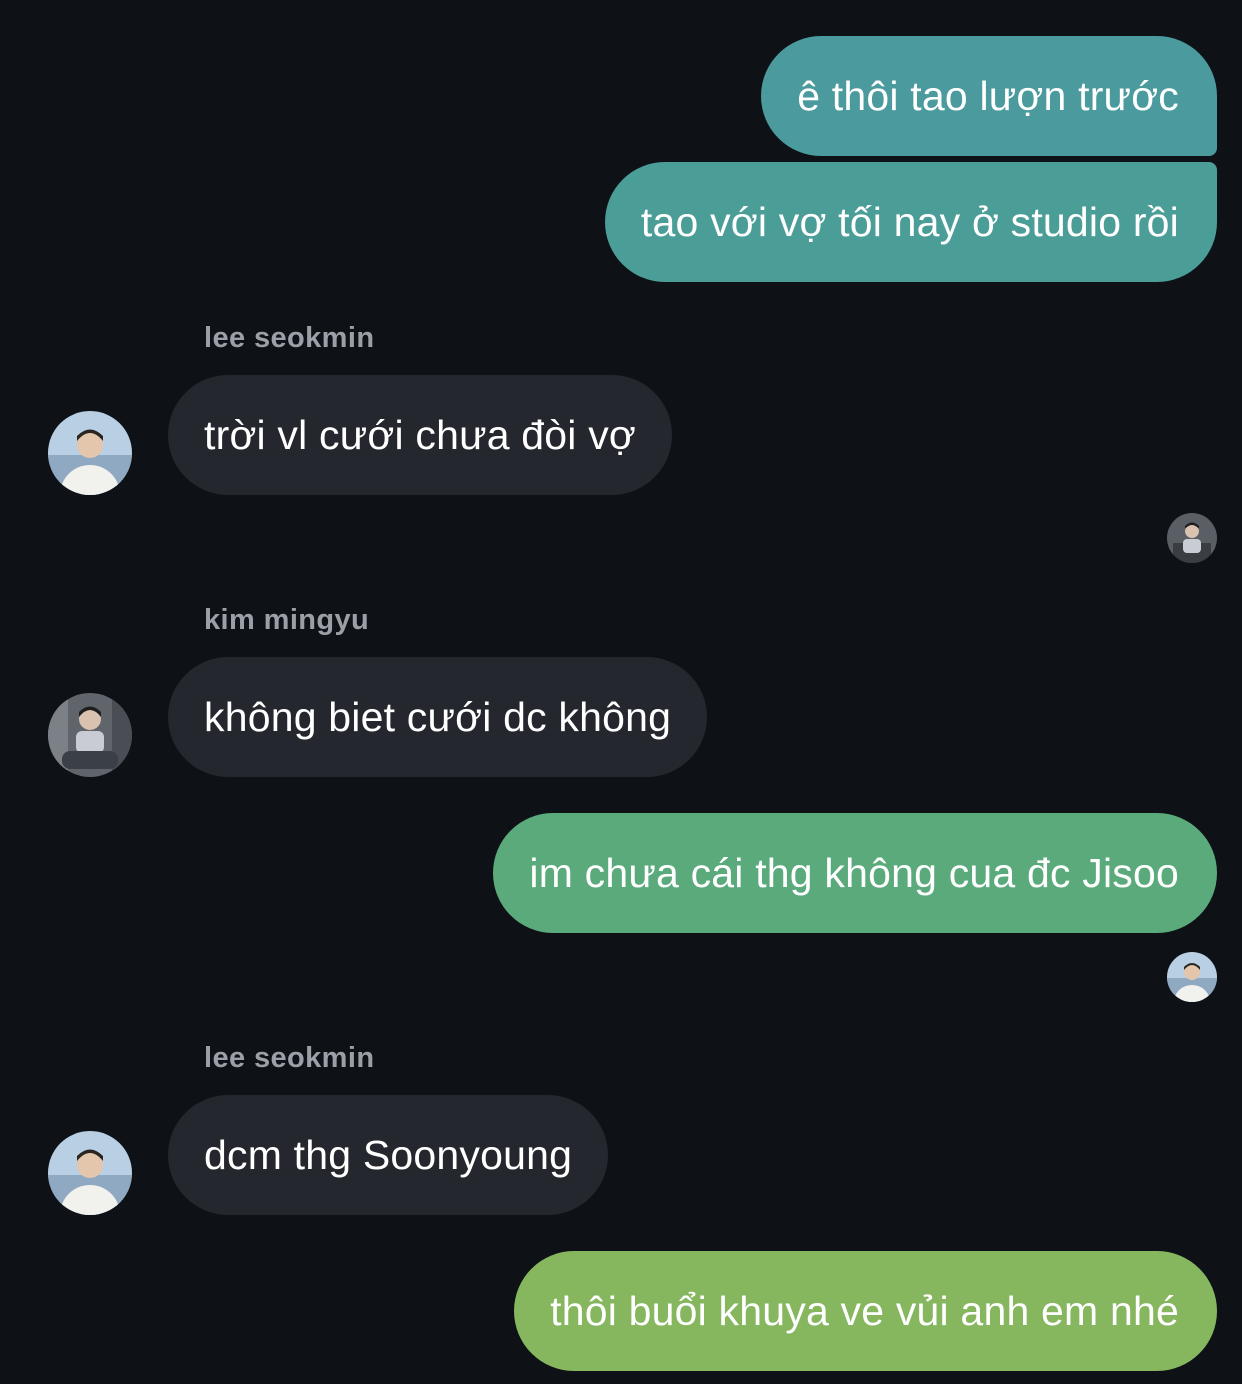  I want to click on message-text: dcm thg Soonyoung, so click(388, 1154).